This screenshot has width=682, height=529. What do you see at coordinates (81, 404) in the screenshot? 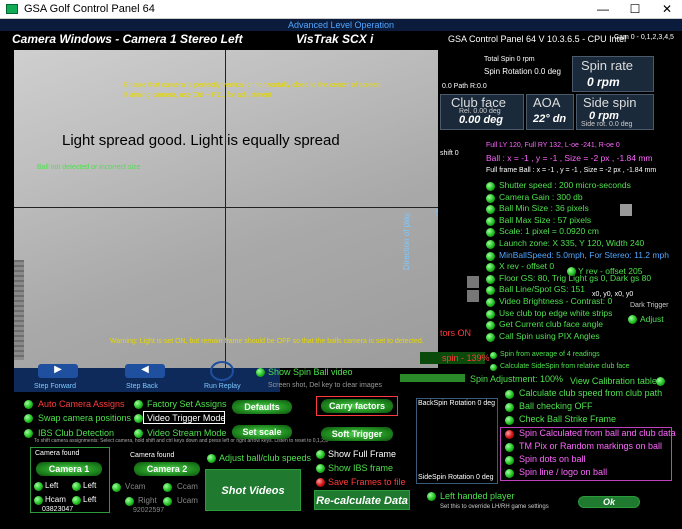
I see `auto-camera-assigns: Auto Camera Assigns` at bounding box center [81, 404].